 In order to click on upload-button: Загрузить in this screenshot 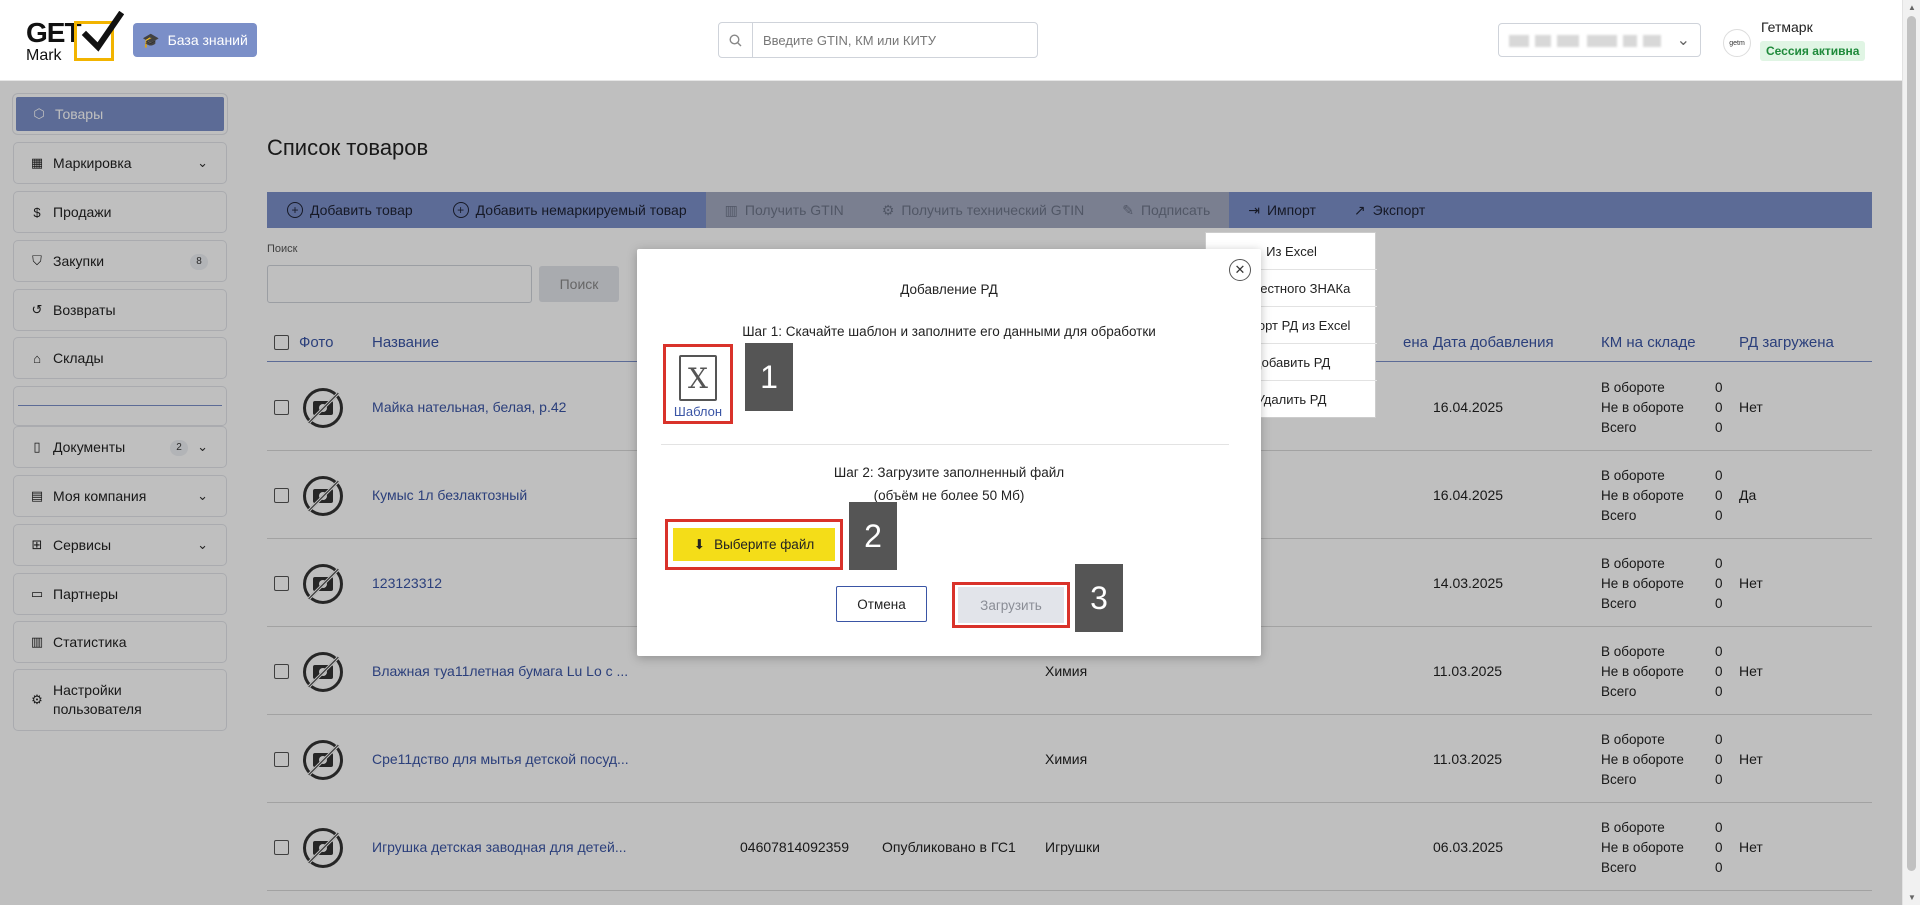, I will do `click(1011, 605)`.